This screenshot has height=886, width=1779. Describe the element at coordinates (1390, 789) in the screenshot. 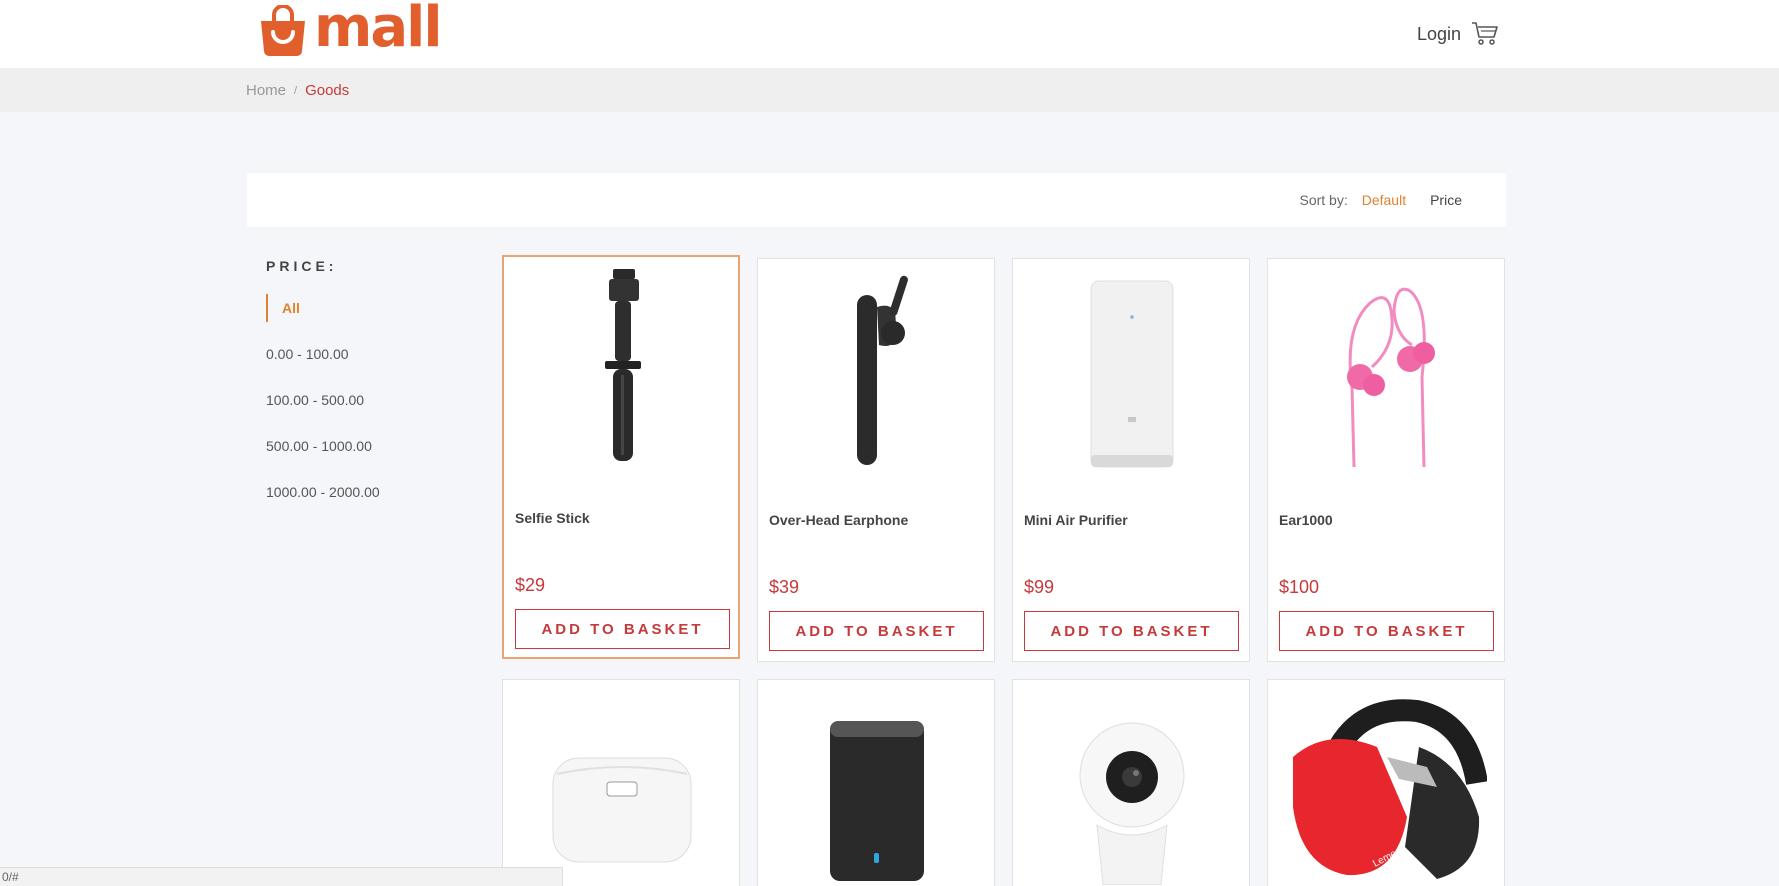

I see `red-headphones-icon: Leme` at that location.